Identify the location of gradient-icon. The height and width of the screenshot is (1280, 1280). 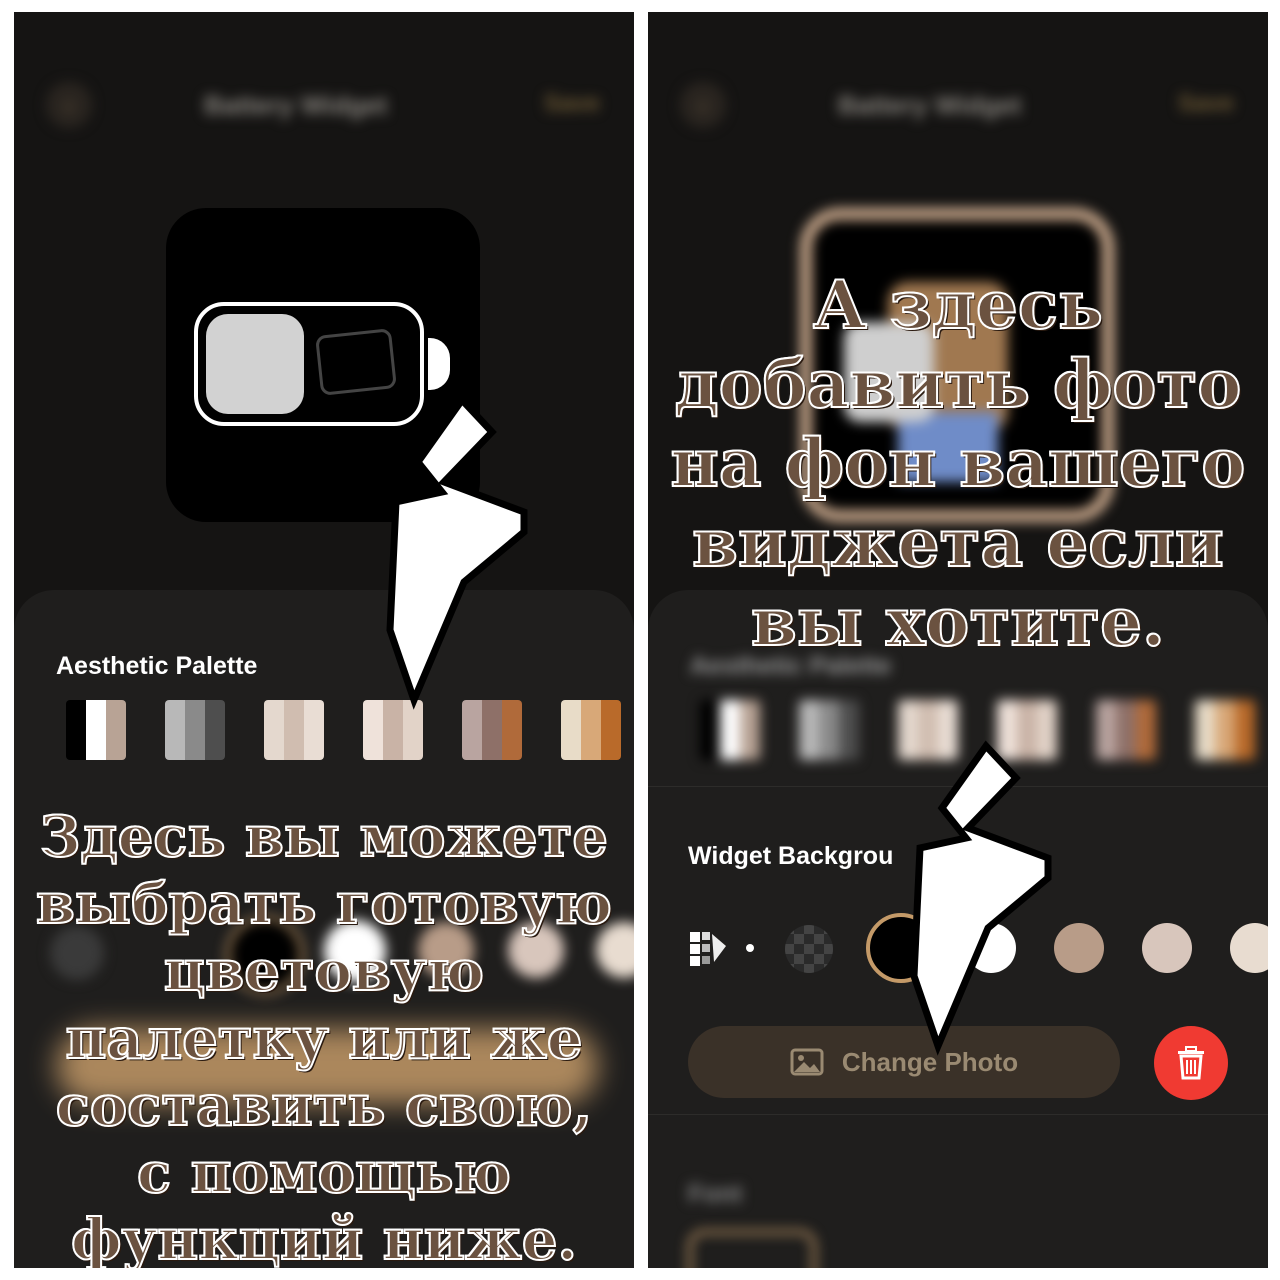
(708, 948).